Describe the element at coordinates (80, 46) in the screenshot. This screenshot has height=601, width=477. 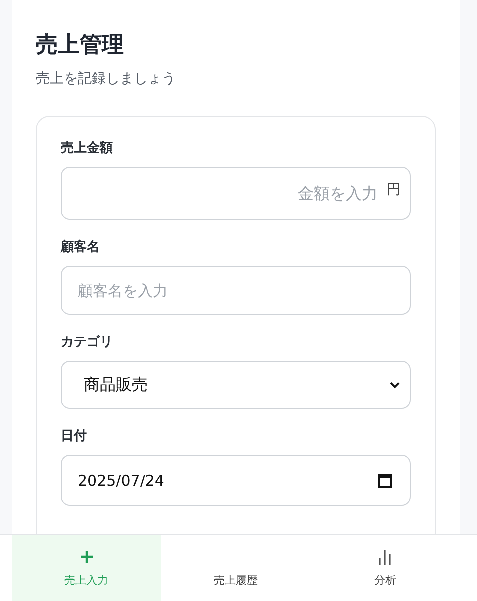
I see `page-title: 売上管理` at that location.